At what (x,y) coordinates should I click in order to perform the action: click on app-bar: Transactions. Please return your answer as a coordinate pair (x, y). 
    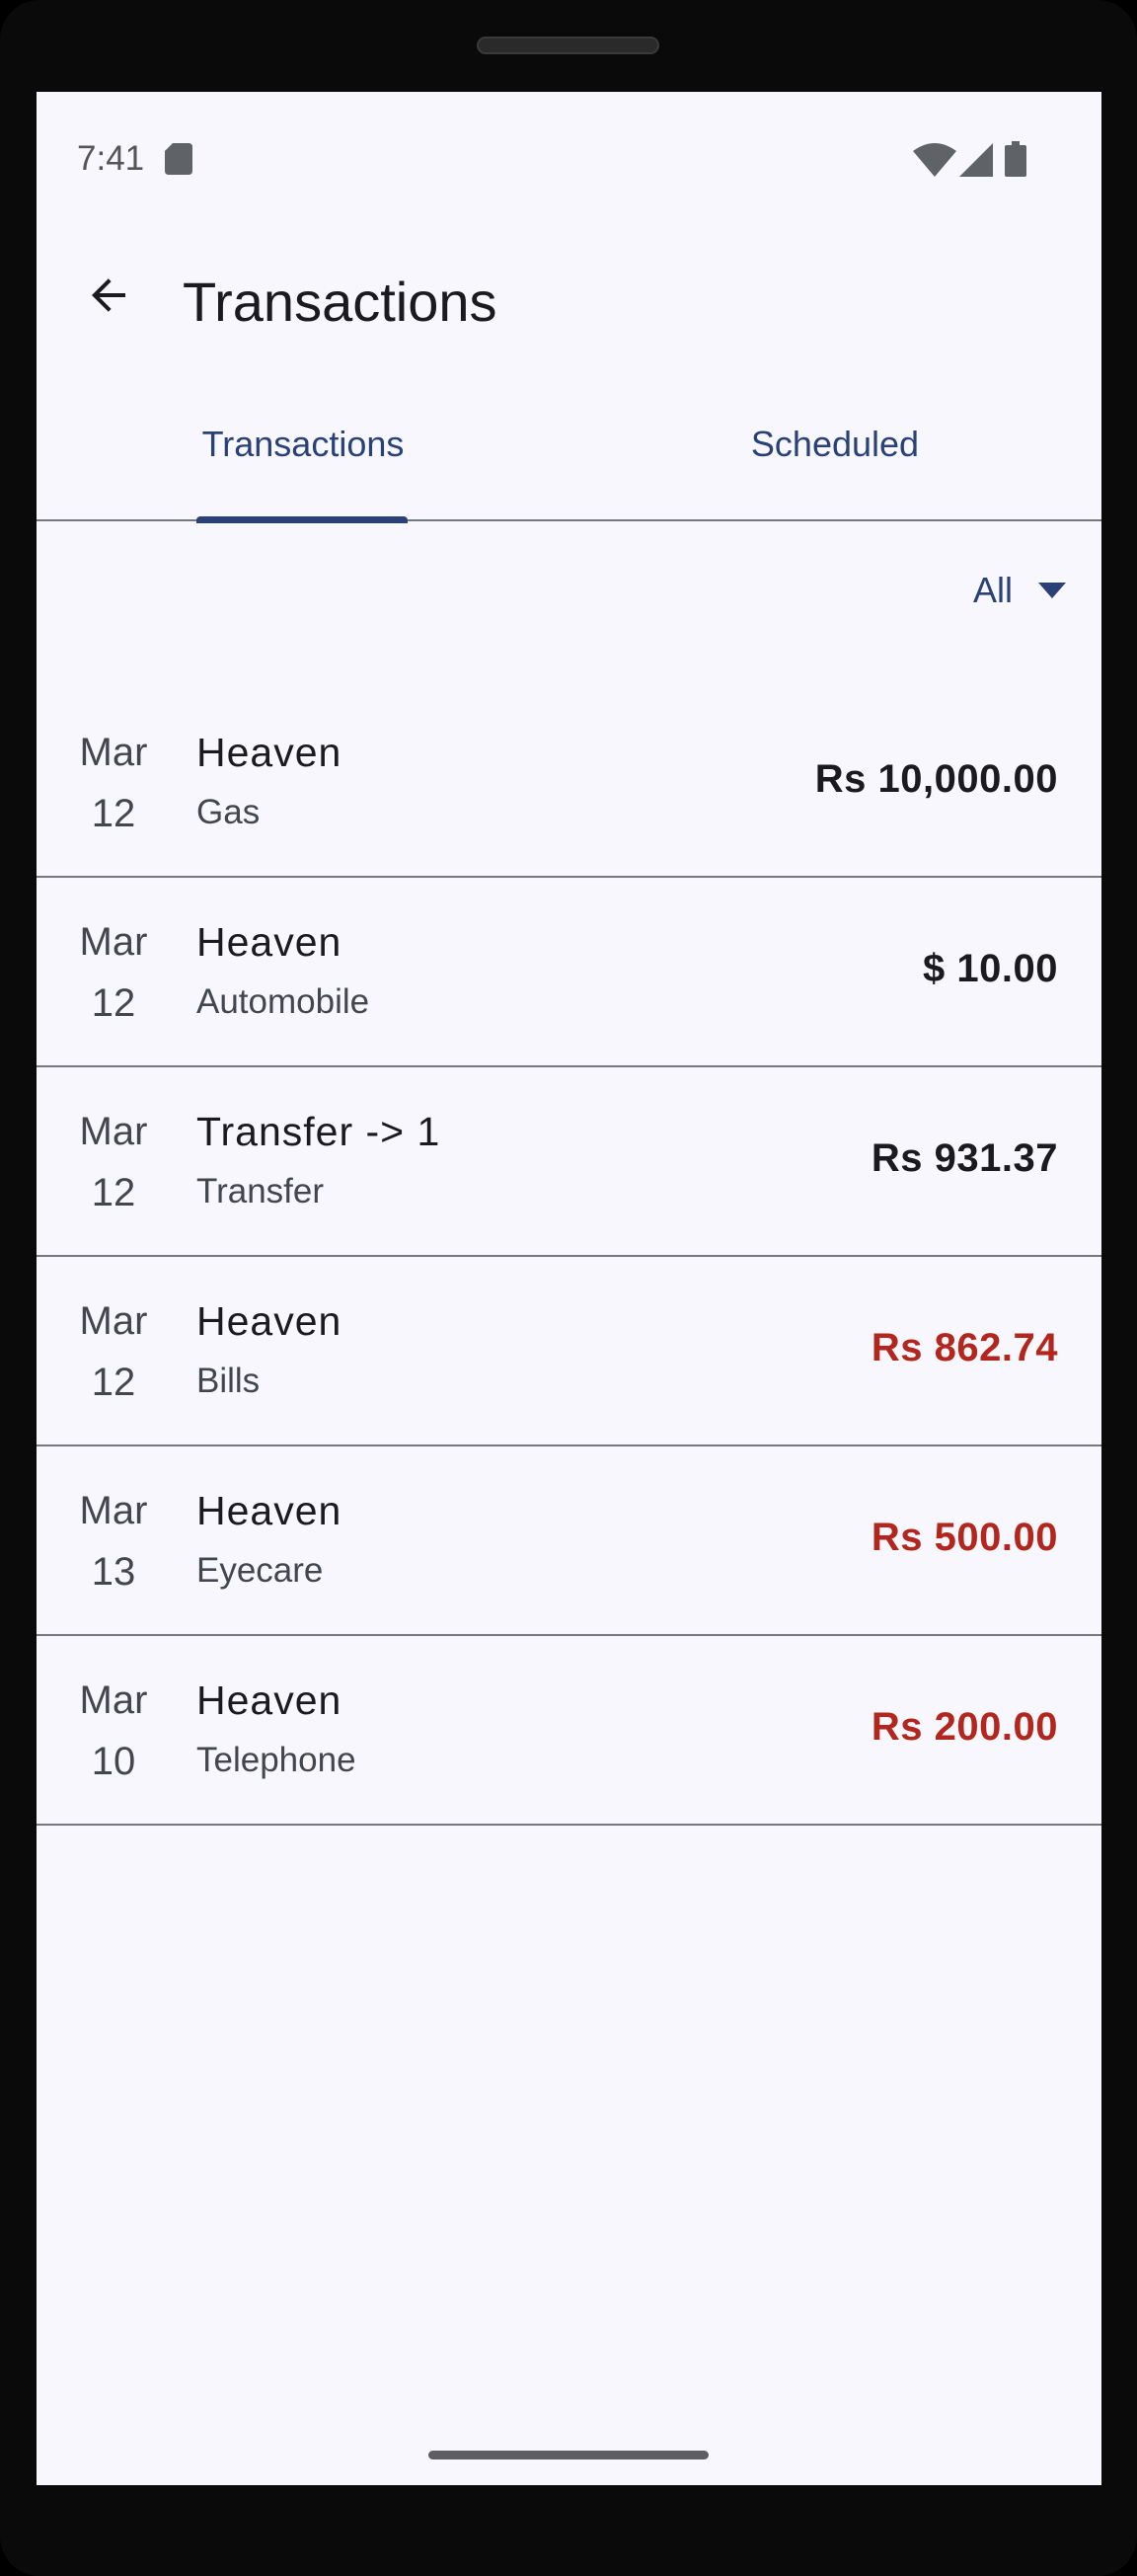
    Looking at the image, I should click on (569, 299).